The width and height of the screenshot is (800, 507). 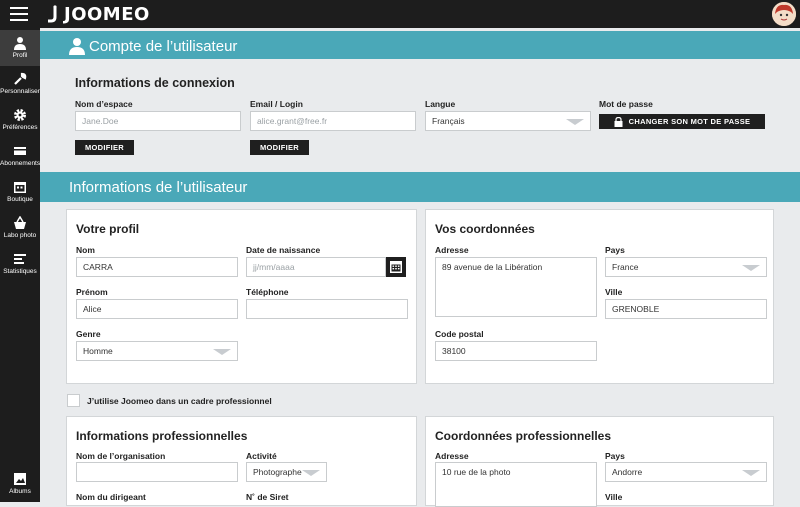 I want to click on space-name-label: Nom d’espace, so click(x=104, y=104).